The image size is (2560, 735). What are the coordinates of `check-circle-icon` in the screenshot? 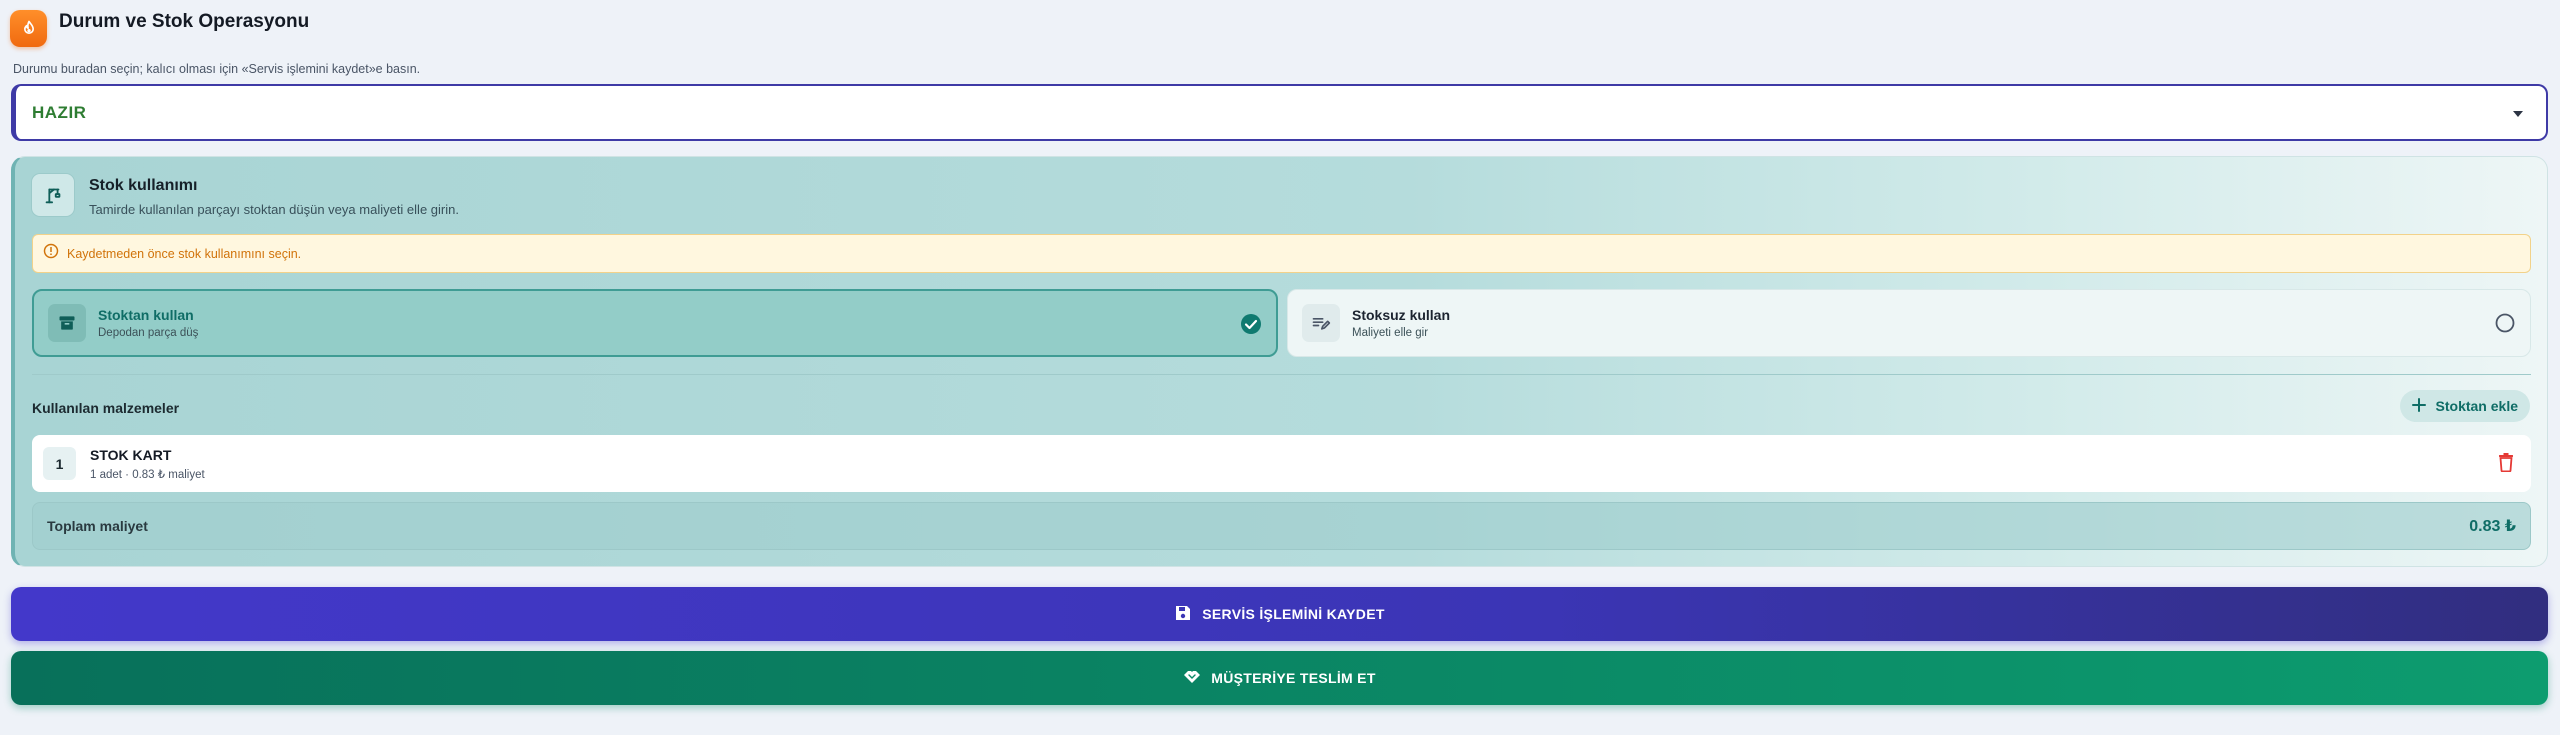 It's located at (1251, 326).